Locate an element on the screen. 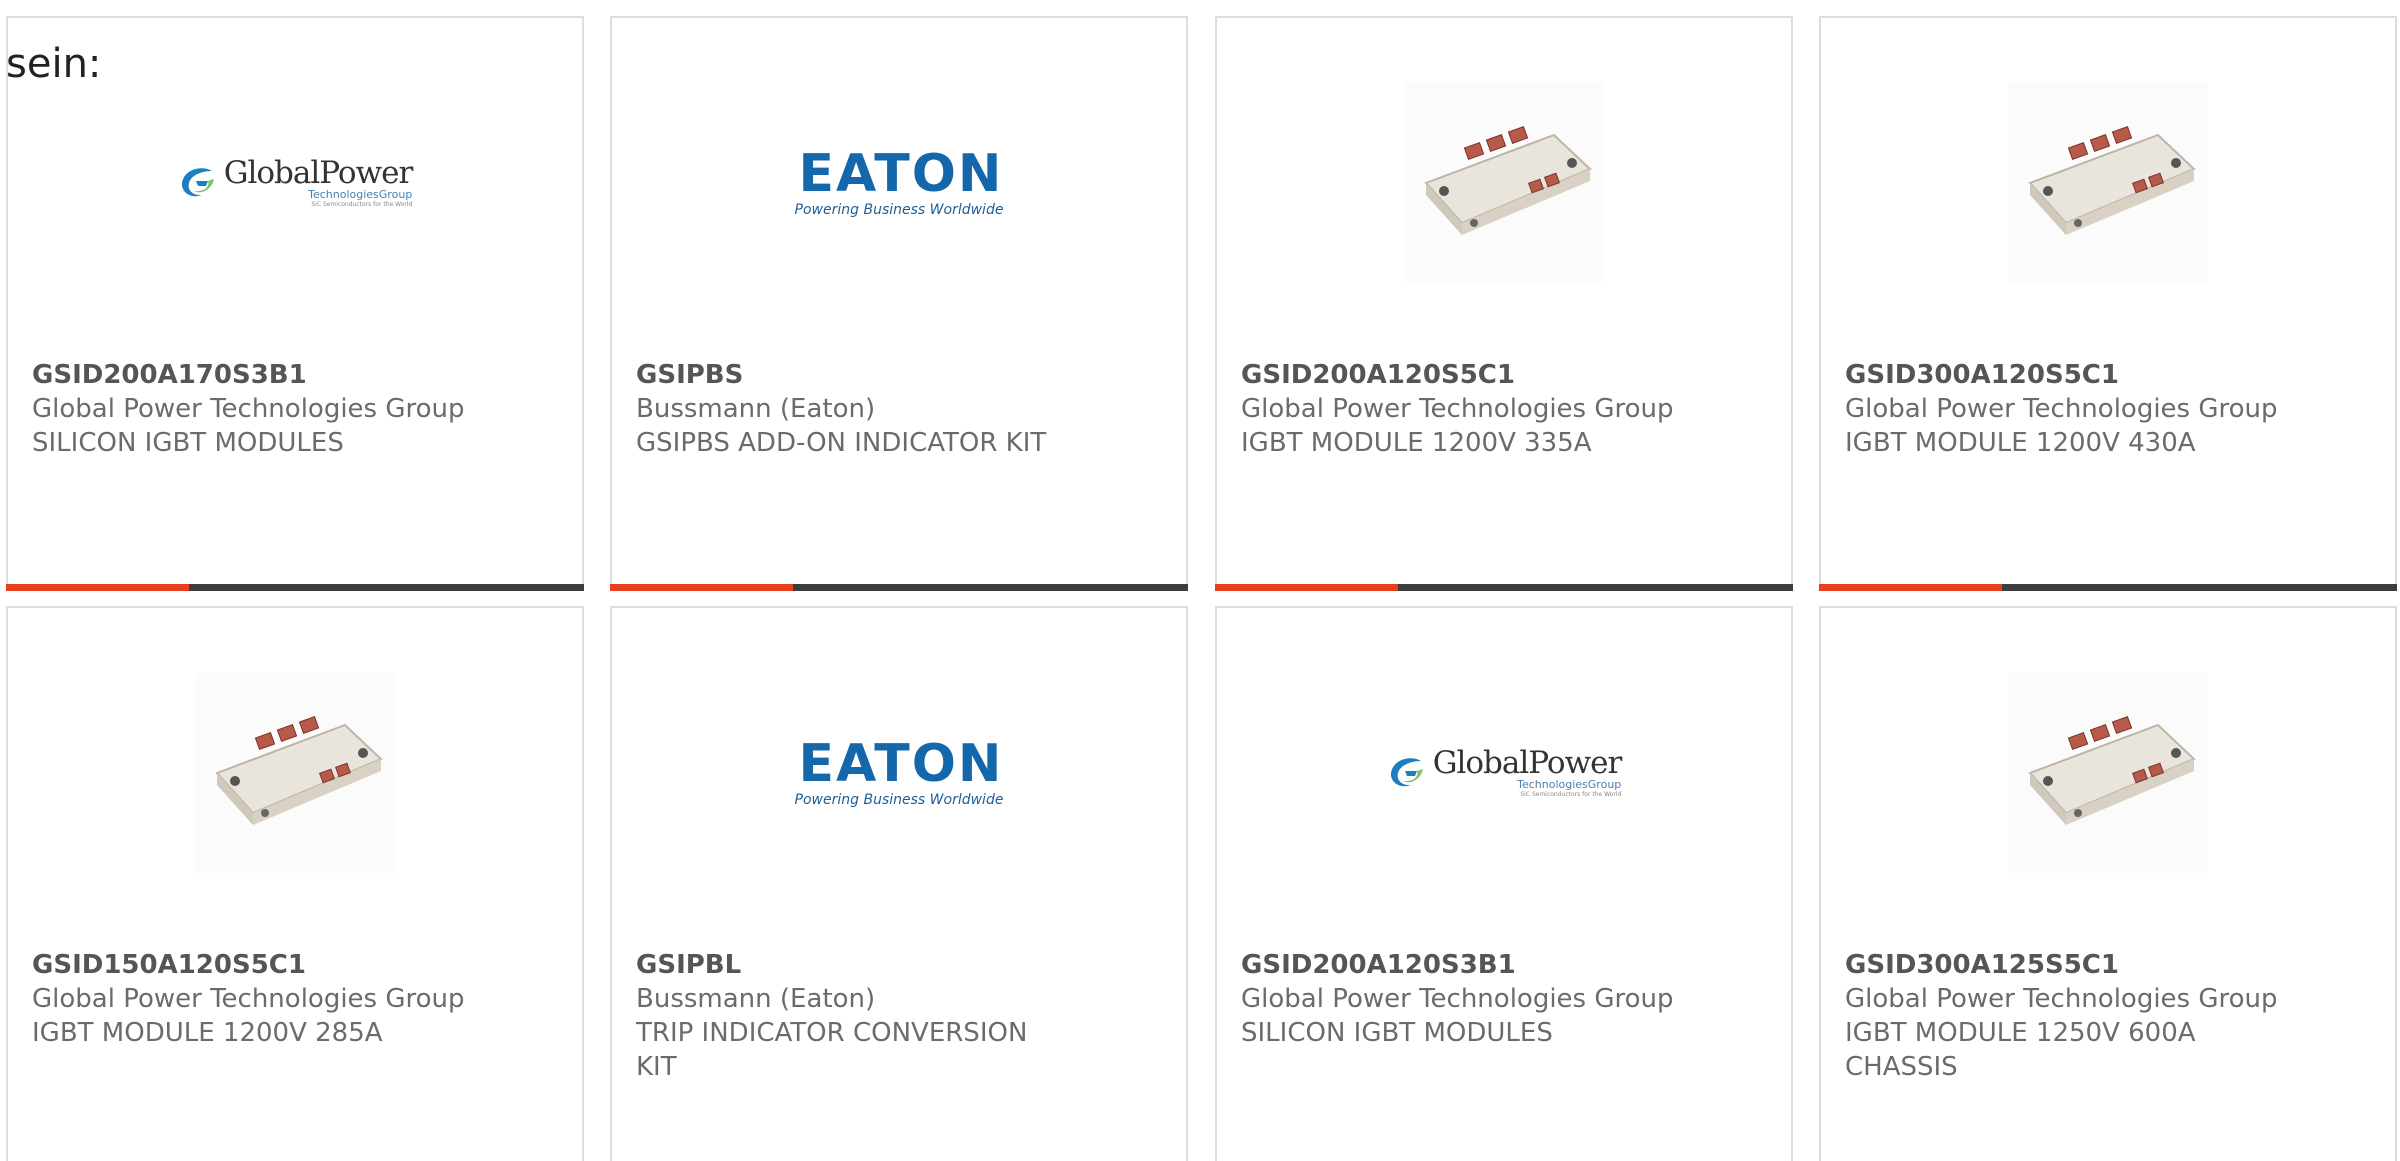  intro-text: sein: is located at coordinates (54, 64).